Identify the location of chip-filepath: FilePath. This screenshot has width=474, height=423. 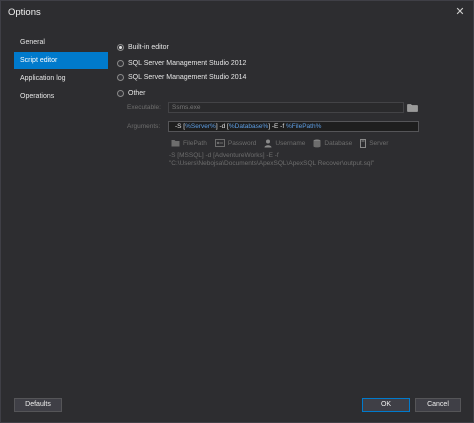
(189, 143).